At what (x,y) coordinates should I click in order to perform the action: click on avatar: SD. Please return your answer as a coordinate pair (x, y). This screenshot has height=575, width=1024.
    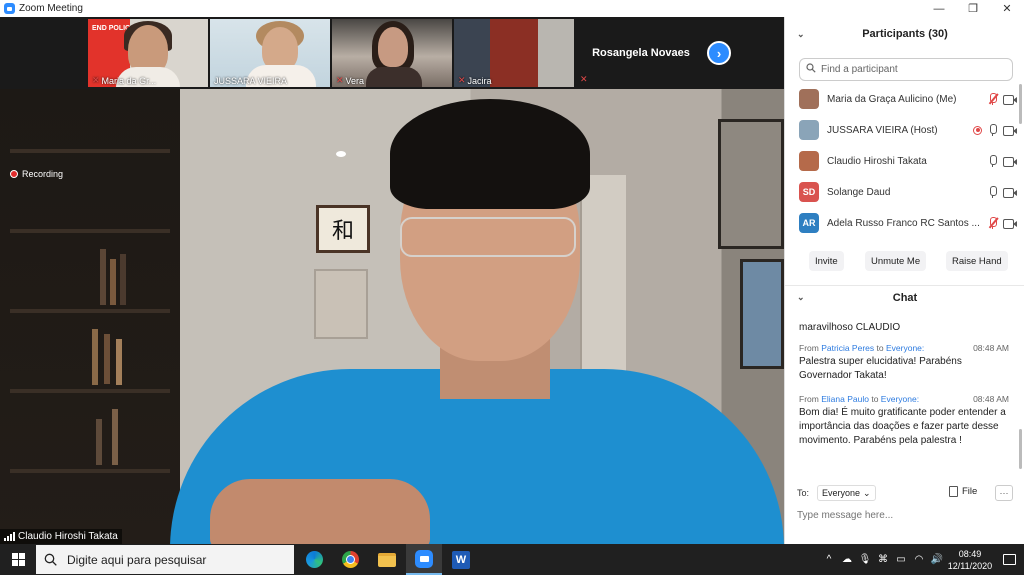
    Looking at the image, I should click on (809, 192).